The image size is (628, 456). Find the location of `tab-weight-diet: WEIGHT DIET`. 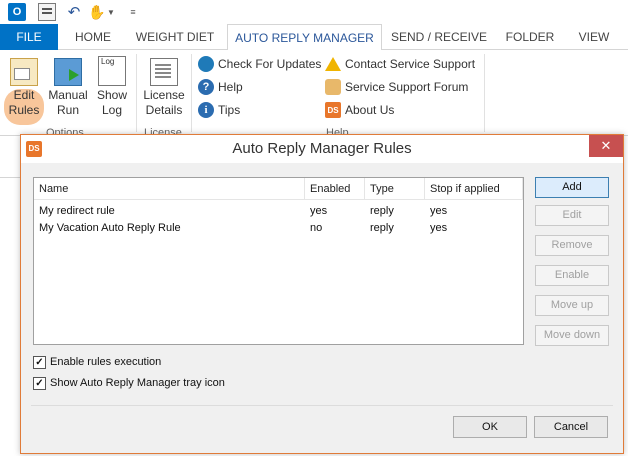

tab-weight-diet: WEIGHT DIET is located at coordinates (175, 37).